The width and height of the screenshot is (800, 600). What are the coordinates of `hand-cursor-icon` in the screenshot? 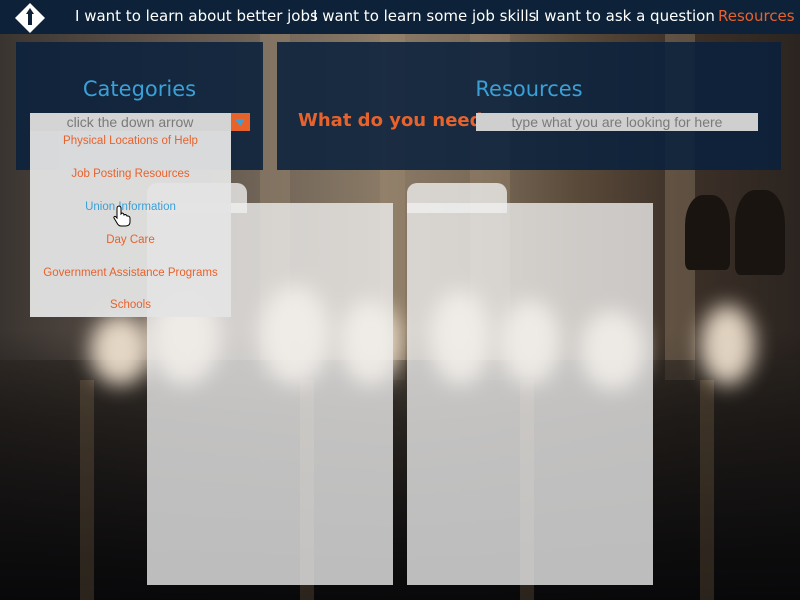 It's located at (122, 216).